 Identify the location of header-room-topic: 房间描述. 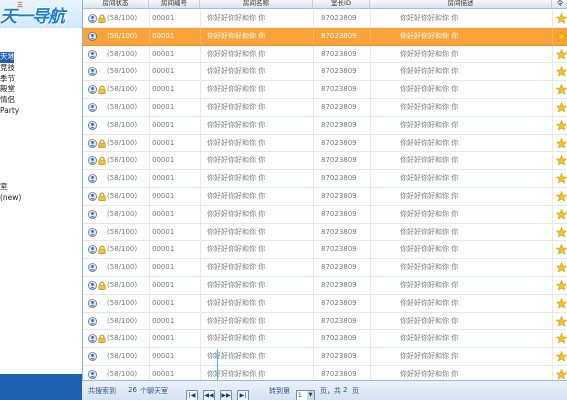
(461, 4).